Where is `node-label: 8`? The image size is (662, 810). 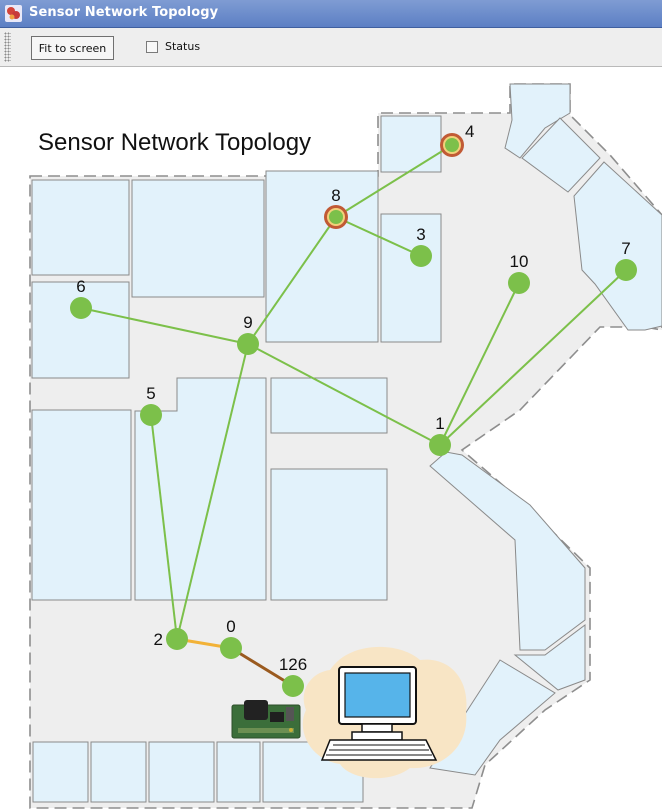
node-label: 8 is located at coordinates (335, 195).